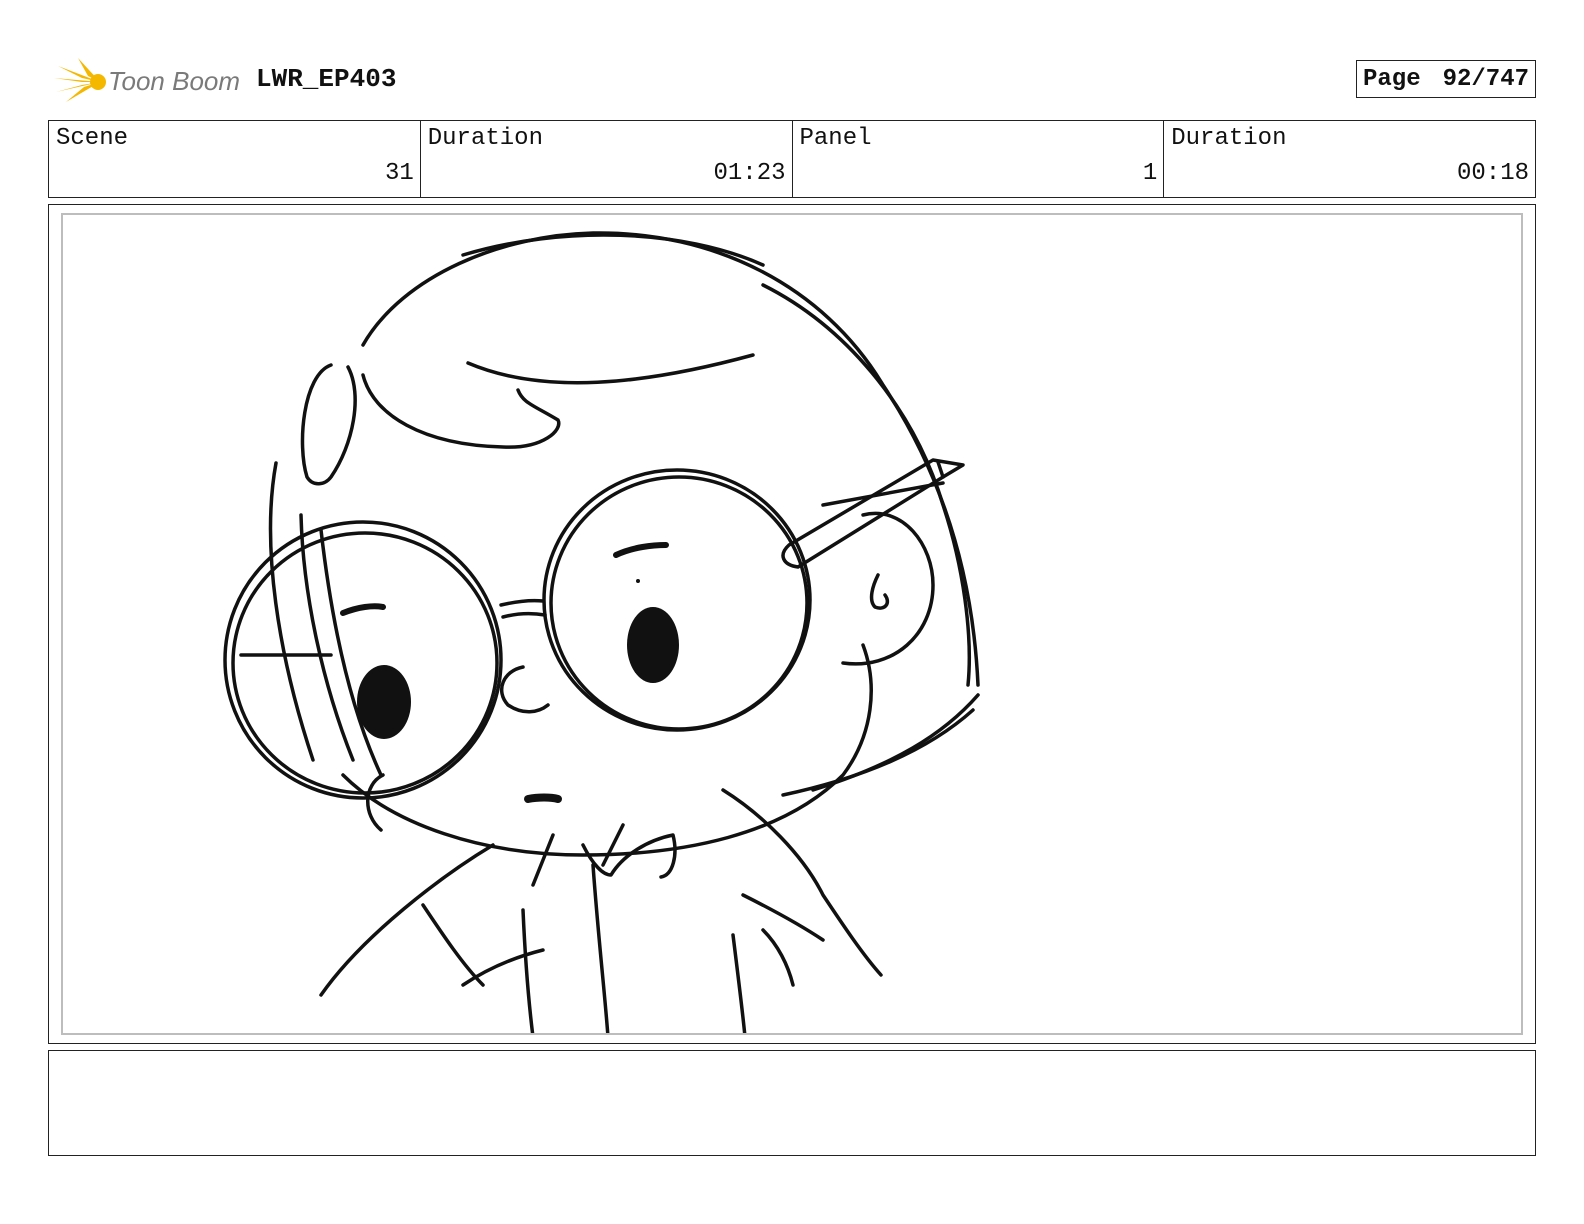 The image size is (1584, 1224). Describe the element at coordinates (80, 80) in the screenshot. I see `sunburst-icon` at that location.